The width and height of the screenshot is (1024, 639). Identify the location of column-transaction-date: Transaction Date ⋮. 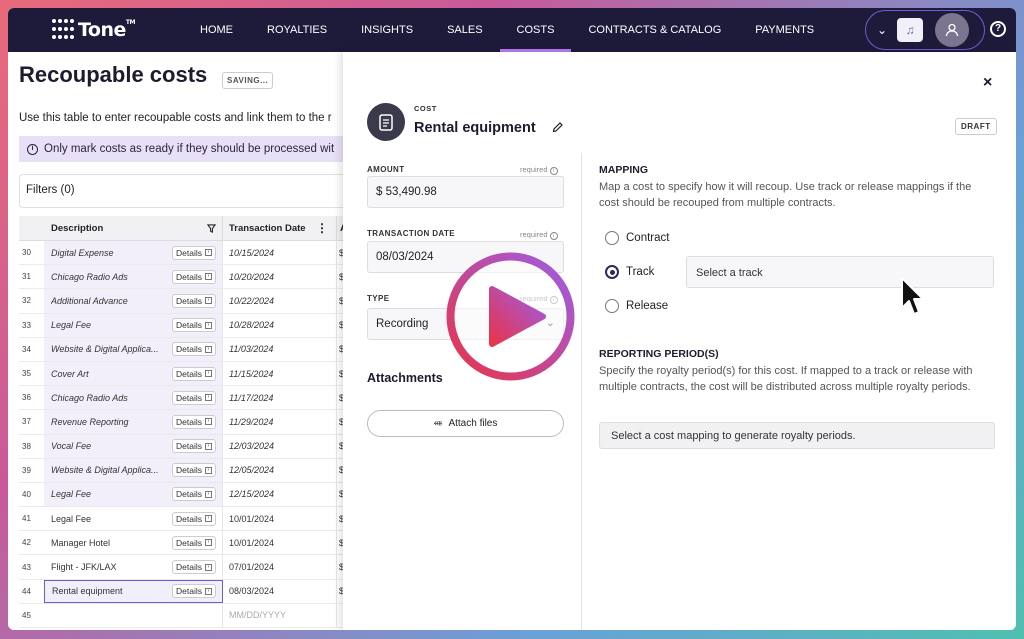
(280, 228).